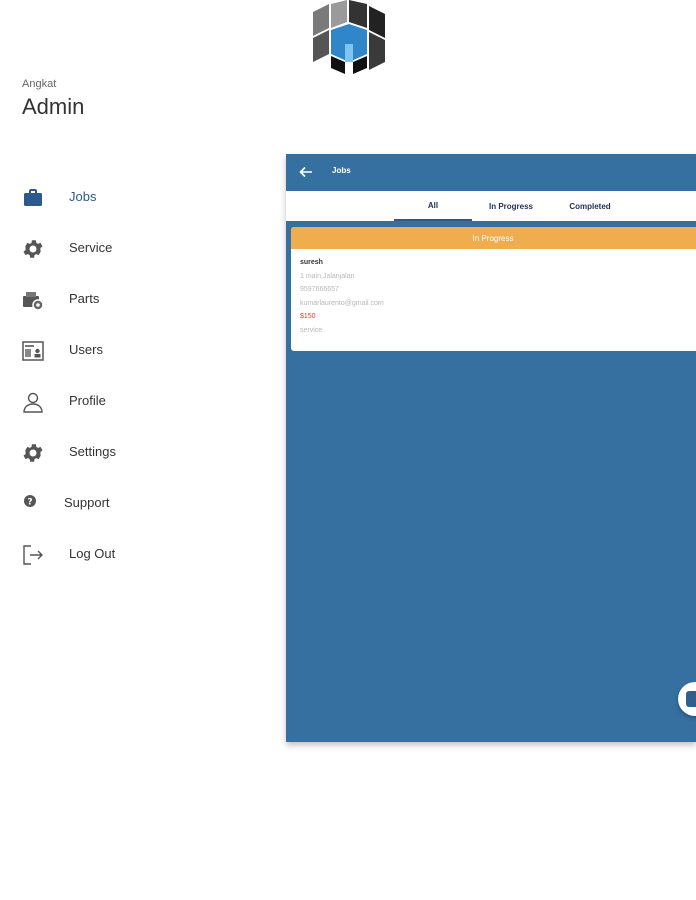 Image resolution: width=696 pixels, height=900 pixels. What do you see at coordinates (83, 196) in the screenshot?
I see `menu-label: Jobs` at bounding box center [83, 196].